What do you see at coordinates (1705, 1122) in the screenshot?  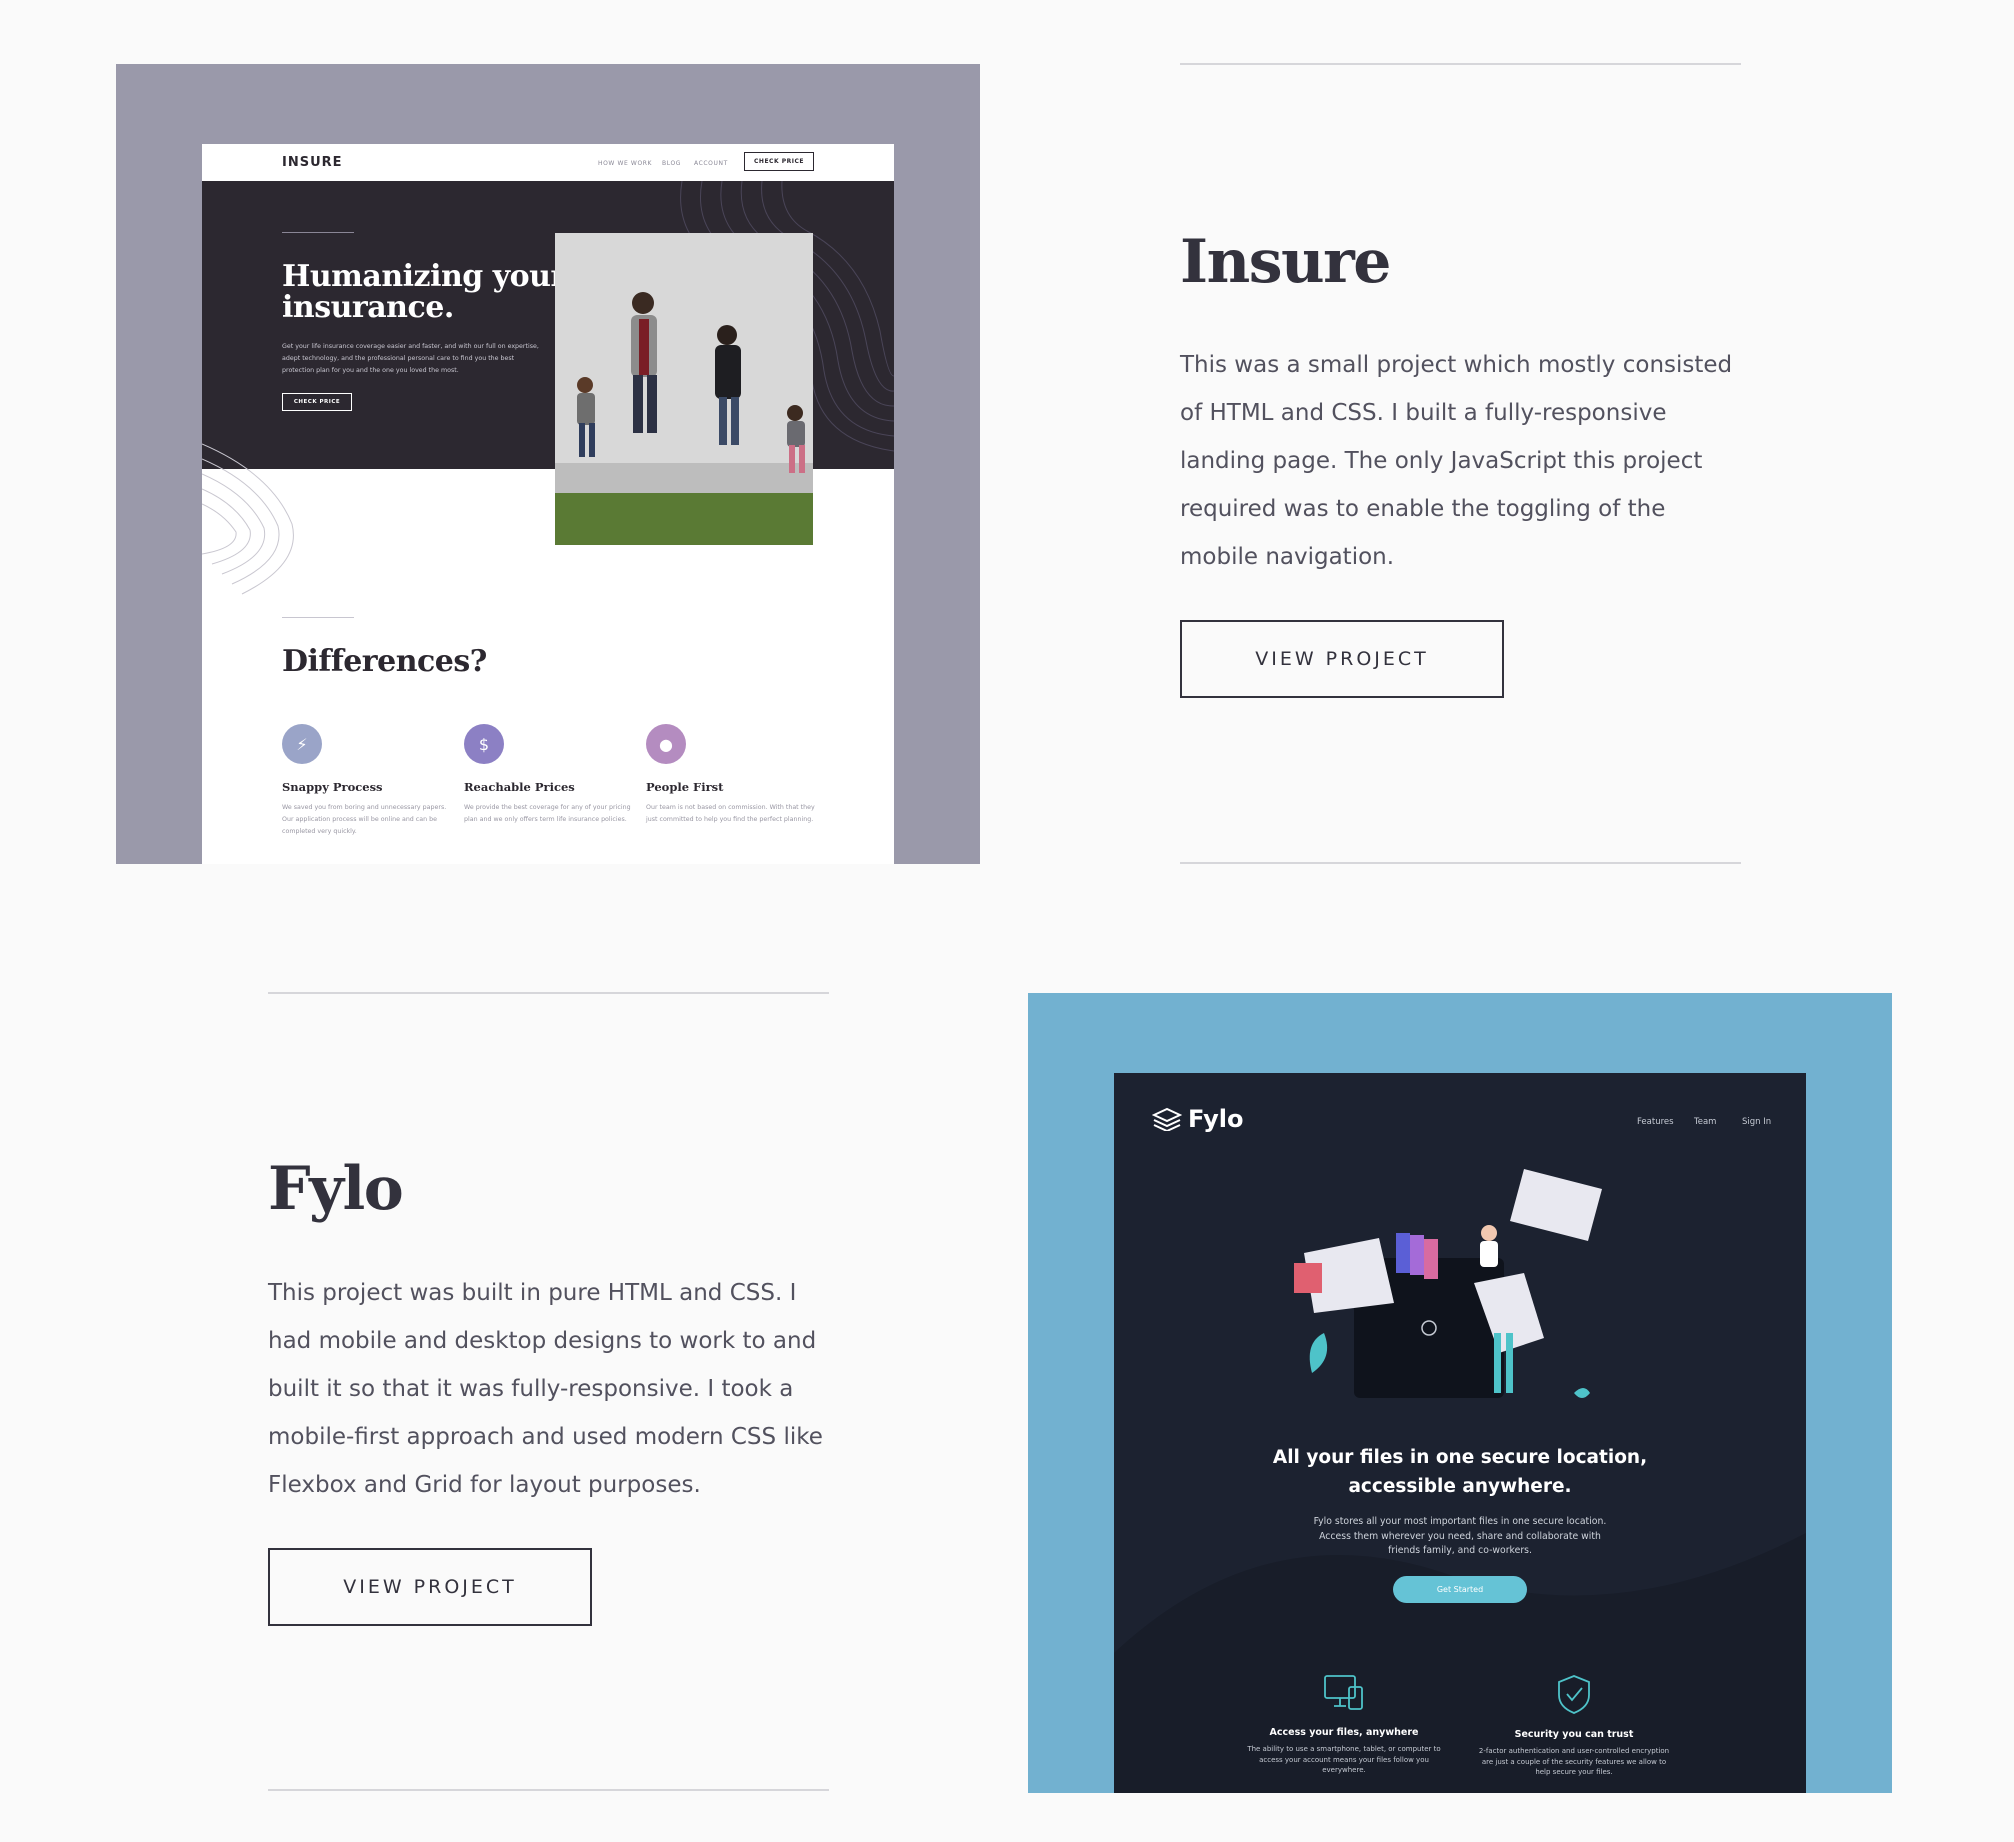 I see `fylo-preview-nav-link: Team` at bounding box center [1705, 1122].